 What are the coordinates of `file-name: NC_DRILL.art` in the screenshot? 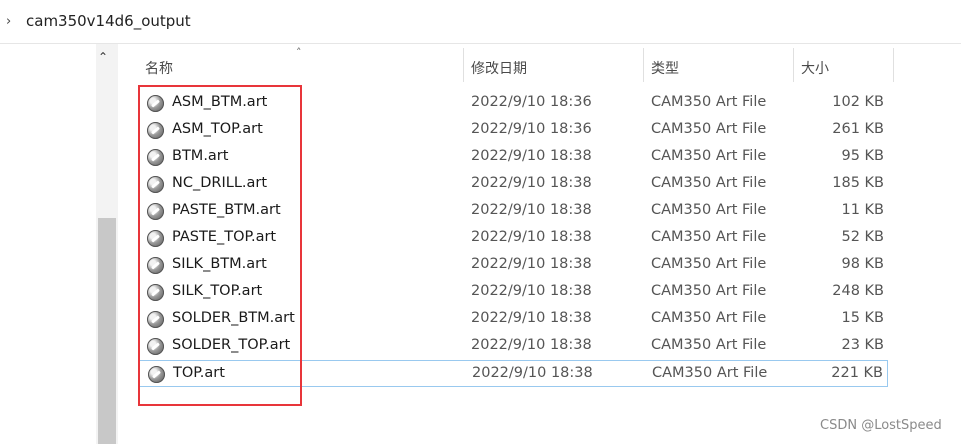 It's located at (220, 183).